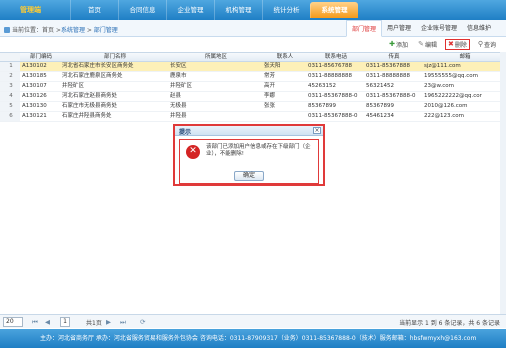 The height and width of the screenshot is (348, 506). I want to click on cell-fax: 0311-88888888, so click(388, 76).